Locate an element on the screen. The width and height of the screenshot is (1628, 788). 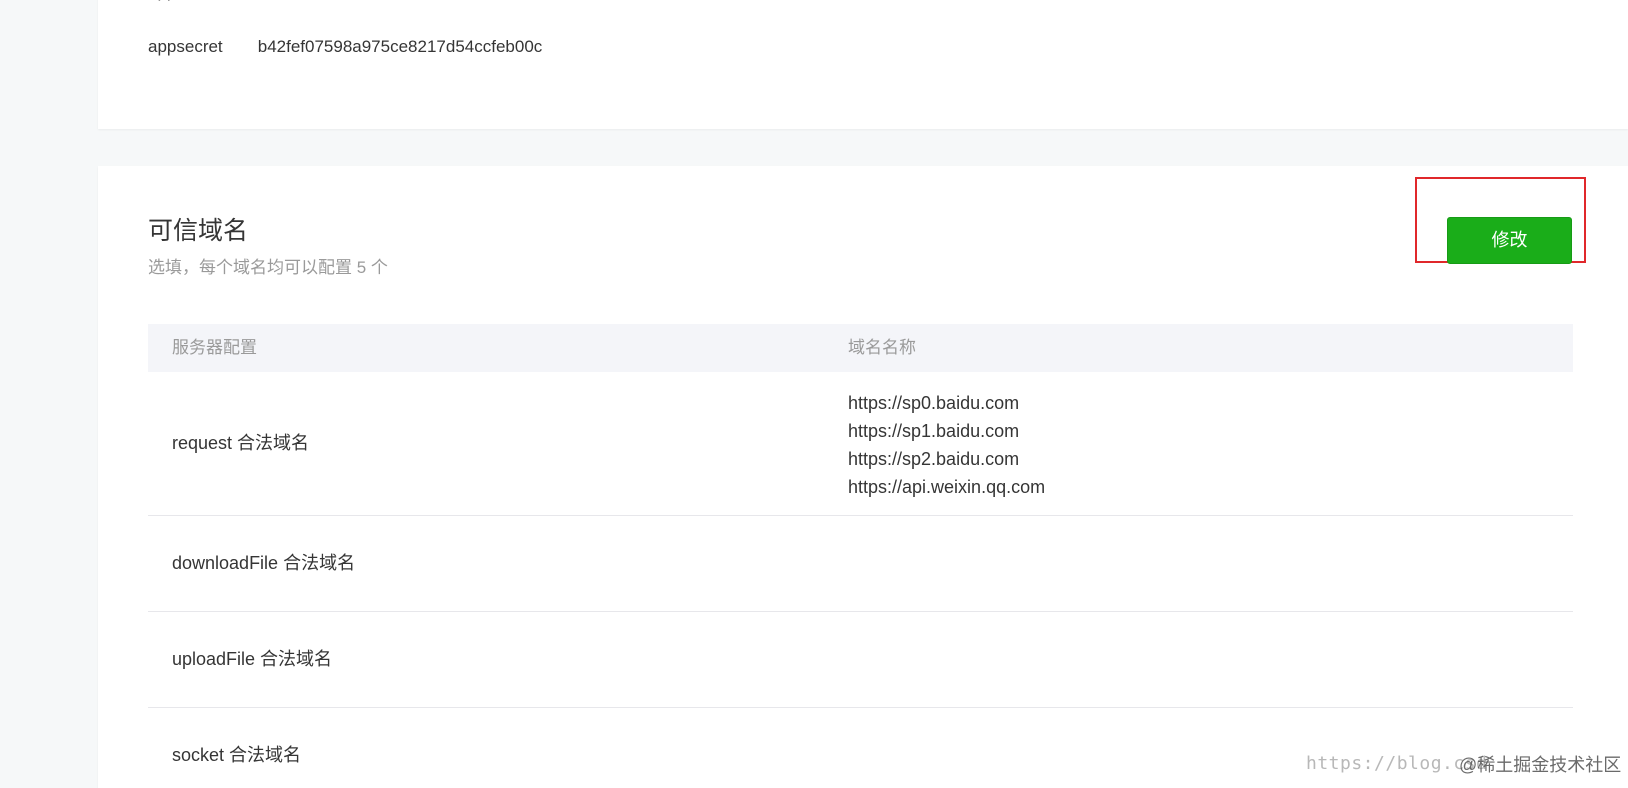
row-label-request: request 合法域名 is located at coordinates (241, 443).